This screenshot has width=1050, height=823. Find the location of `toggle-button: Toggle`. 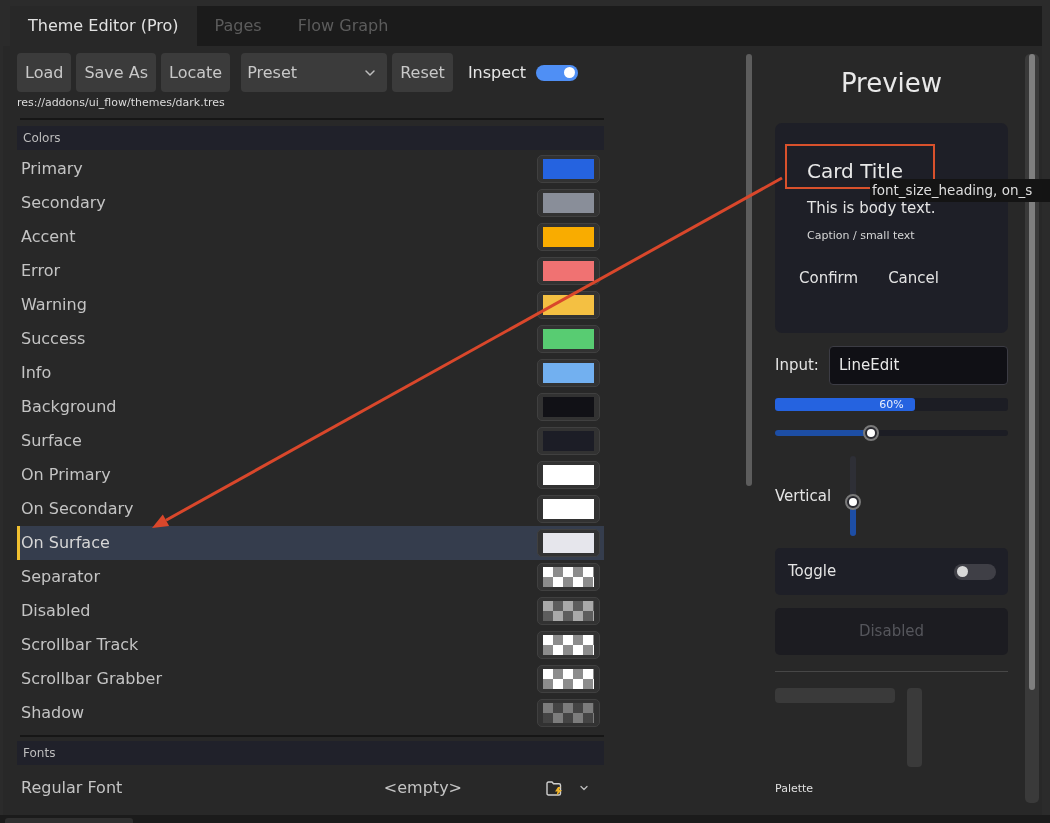

toggle-button: Toggle is located at coordinates (891, 571).